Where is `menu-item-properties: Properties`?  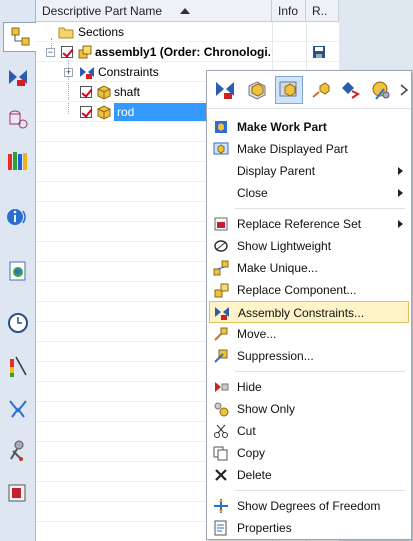 menu-item-properties: Properties is located at coordinates (309, 528).